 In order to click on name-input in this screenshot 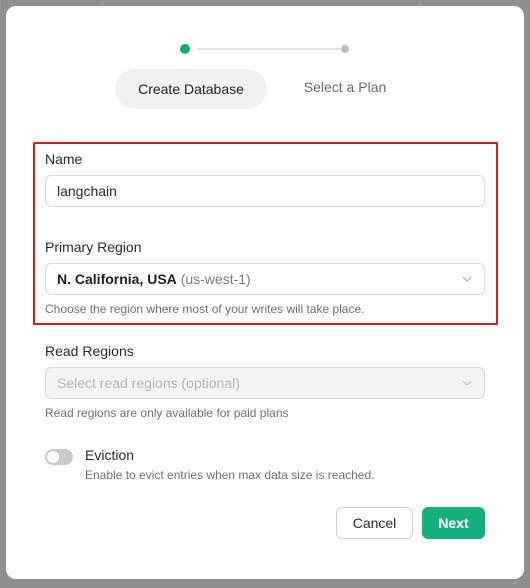, I will do `click(257, 191)`.